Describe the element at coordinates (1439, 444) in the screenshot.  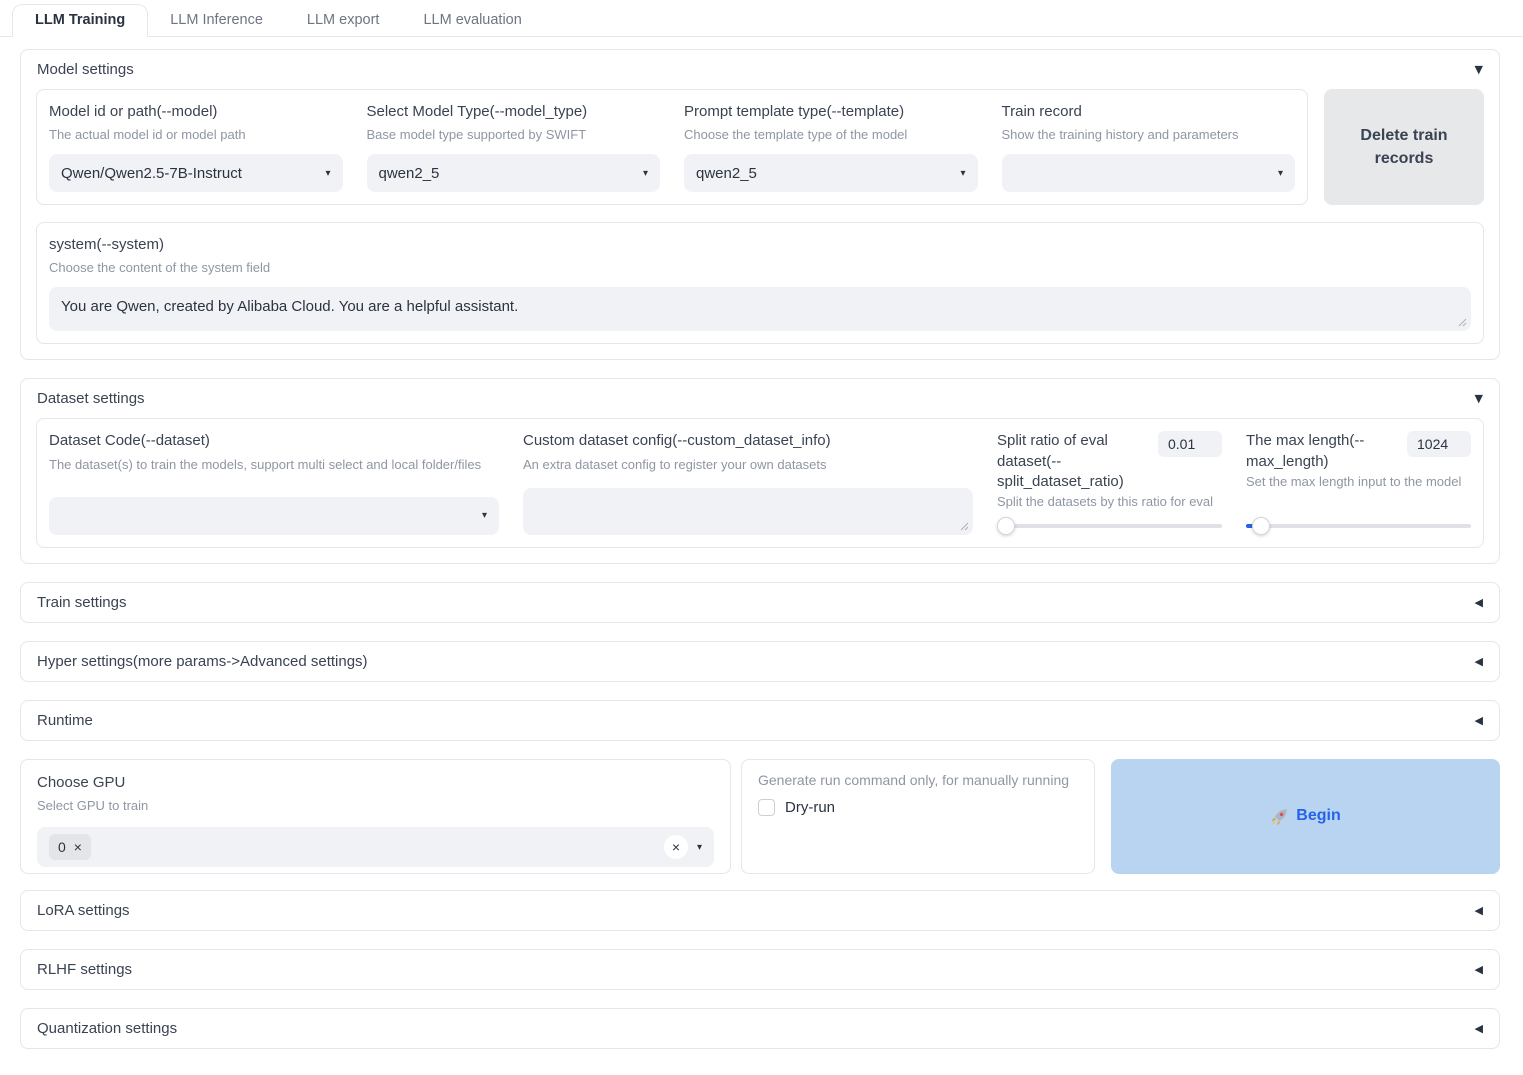
I see `max-length-input` at that location.